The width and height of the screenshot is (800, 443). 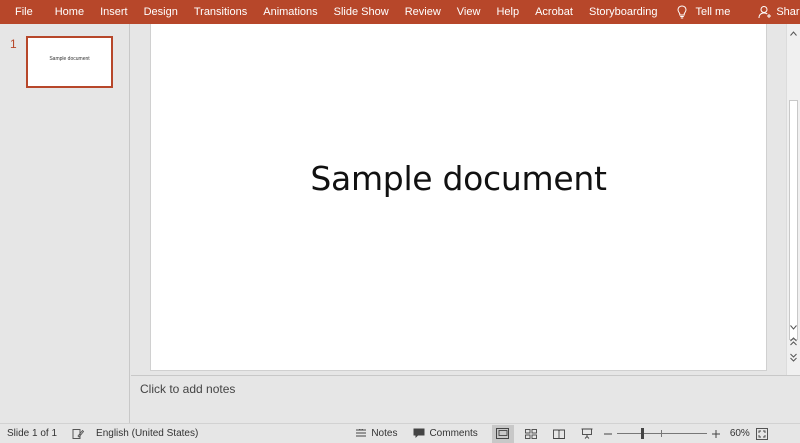 I want to click on scroll-down-icon, so click(x=793, y=327).